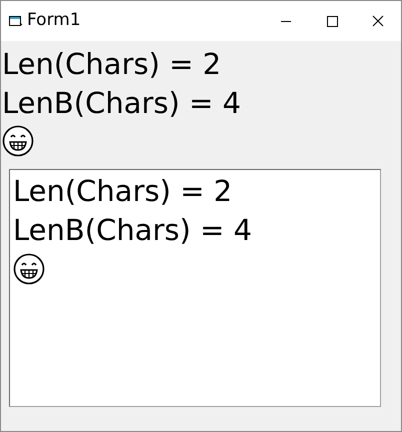  What do you see at coordinates (132, 230) in the screenshot?
I see `text-line: LenB(Chars) = 4` at bounding box center [132, 230].